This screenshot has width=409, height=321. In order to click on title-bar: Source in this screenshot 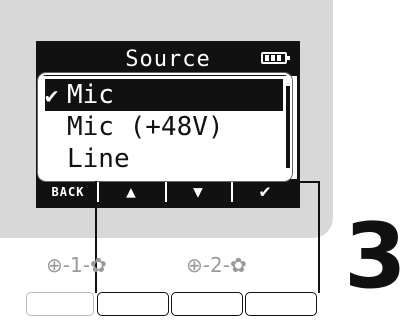, I will do `click(168, 60)`.